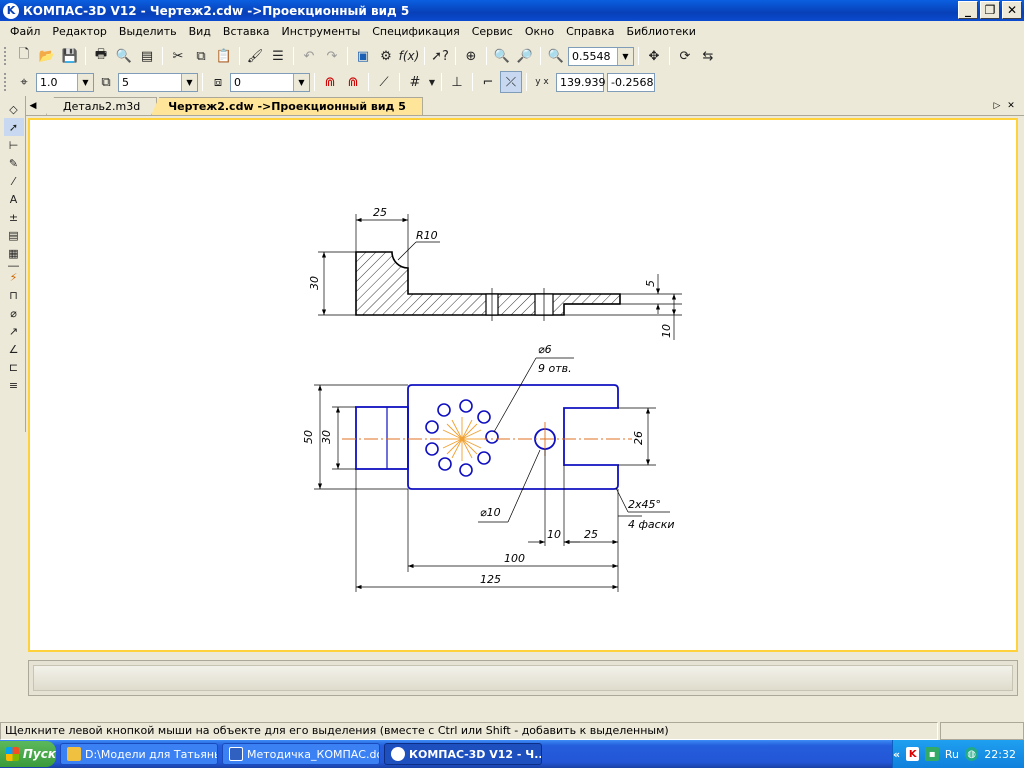 The image size is (1024, 768). Describe the element at coordinates (14, 109) in the screenshot. I see `geometry-icon: ◇` at that location.